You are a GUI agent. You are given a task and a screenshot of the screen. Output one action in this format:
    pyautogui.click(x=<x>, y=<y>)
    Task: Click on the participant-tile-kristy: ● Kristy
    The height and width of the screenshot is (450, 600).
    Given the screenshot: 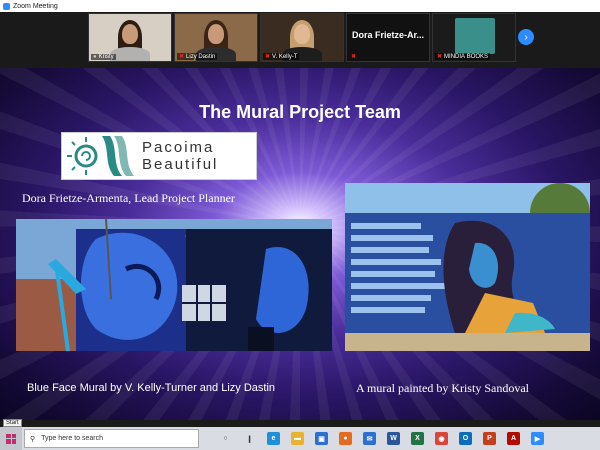 What is the action you would take?
    pyautogui.click(x=130, y=37)
    